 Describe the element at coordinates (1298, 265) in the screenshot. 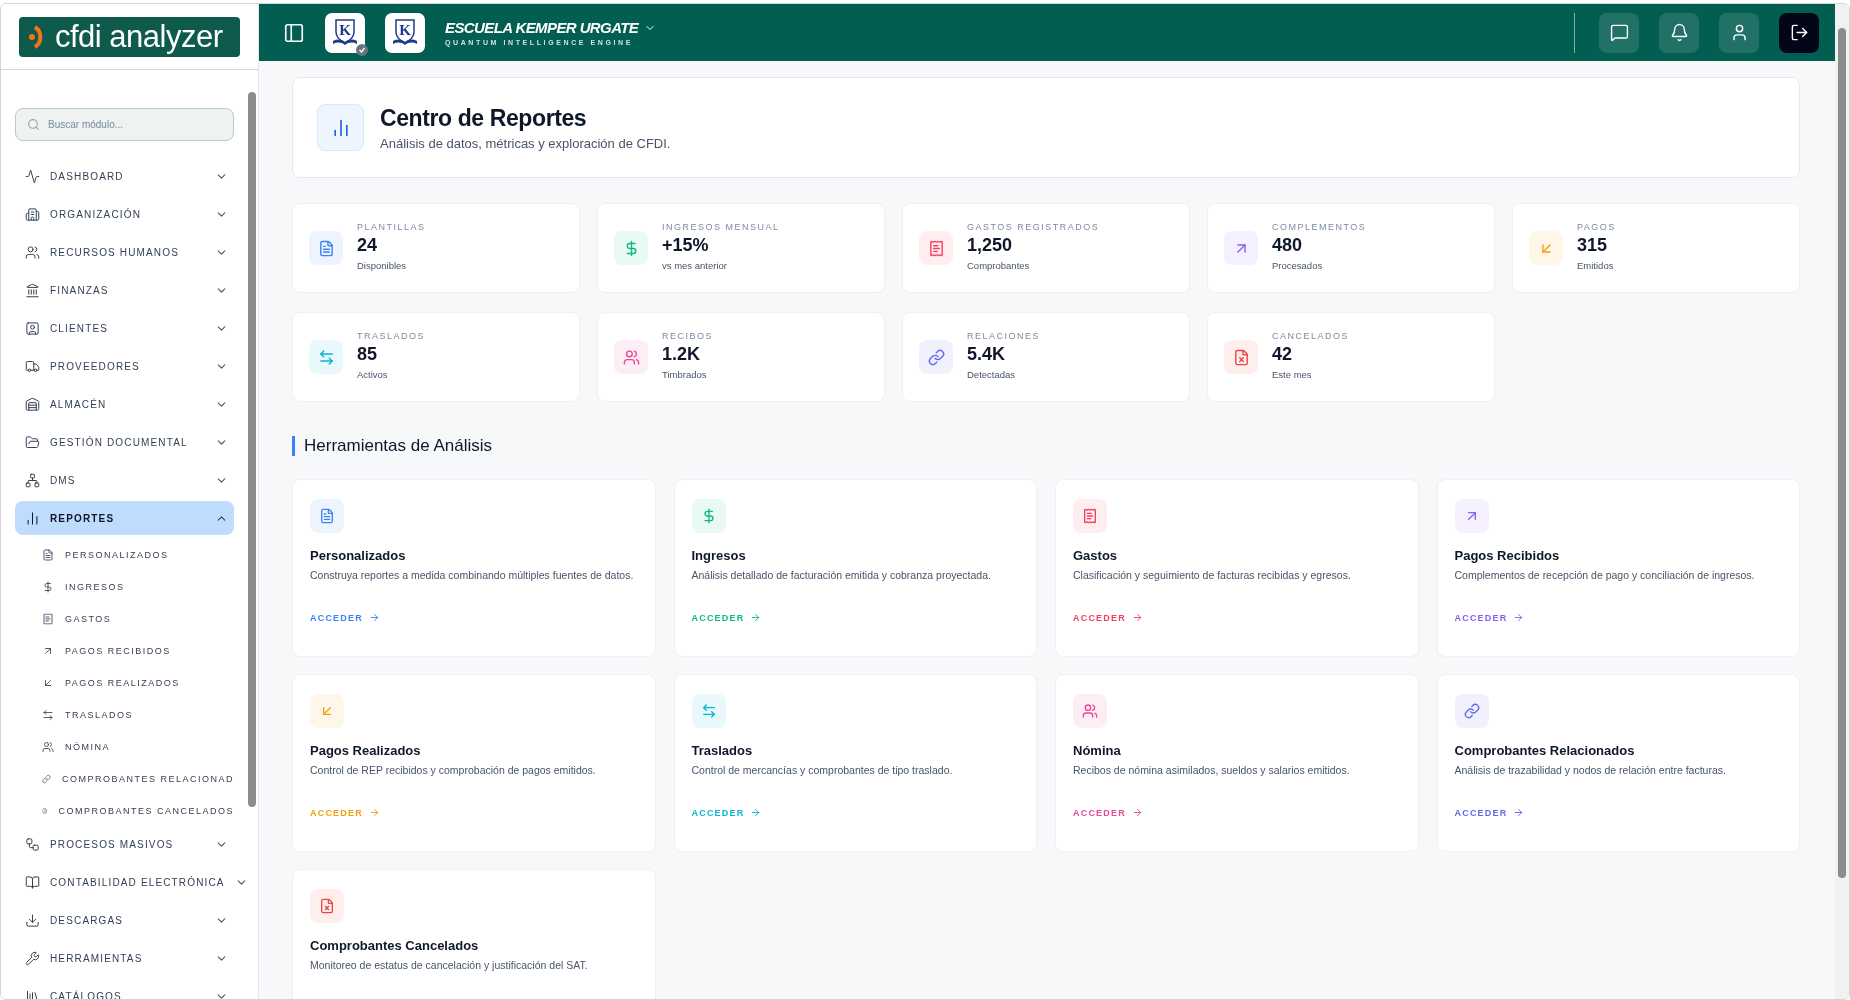

I see `stat-caption: Procesados` at that location.